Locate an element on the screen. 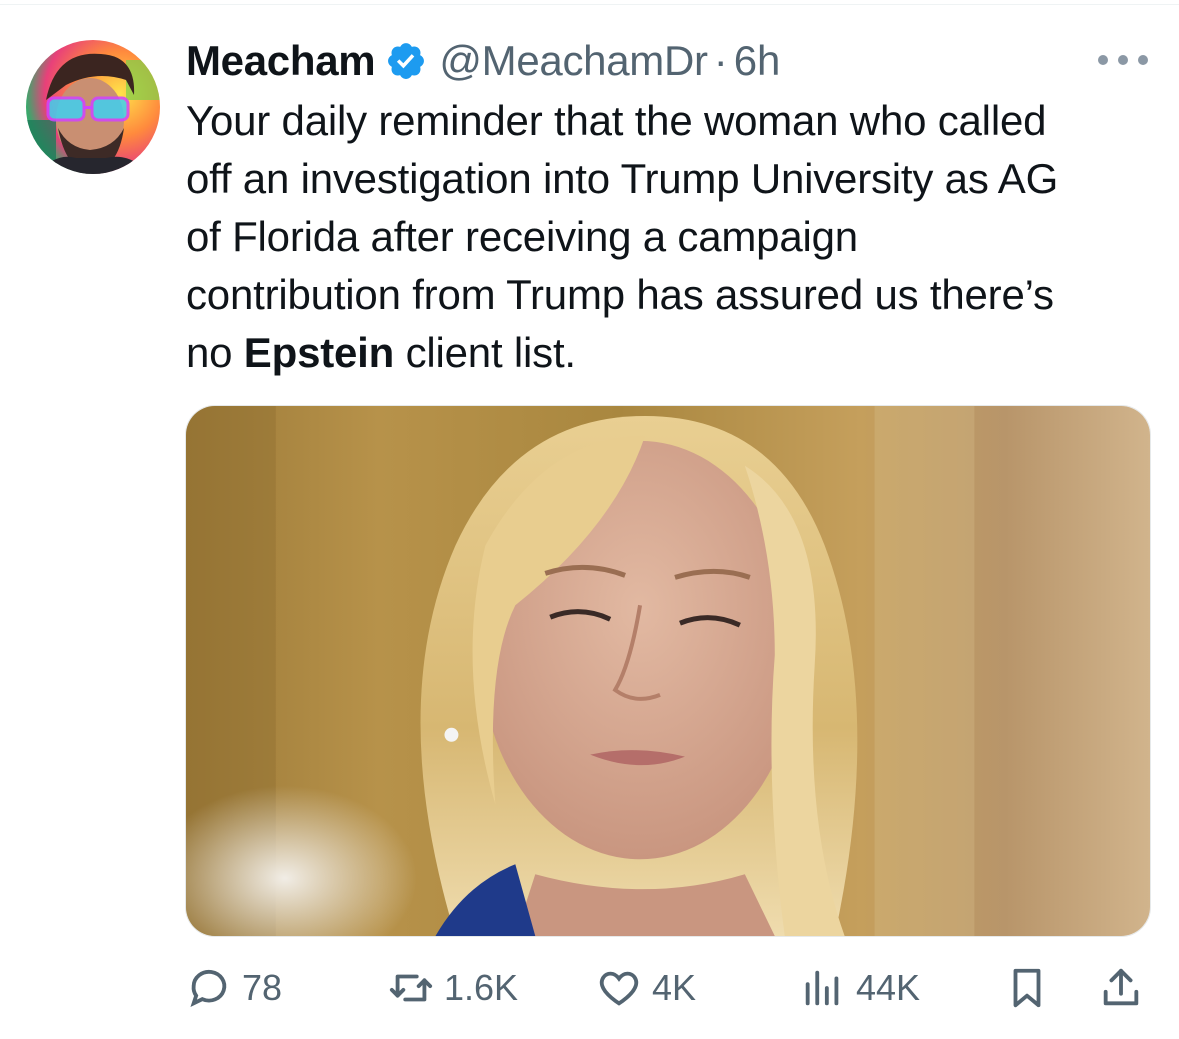 Image resolution: width=1179 pixels, height=1039 pixels. text-prefix: no is located at coordinates (215, 352).